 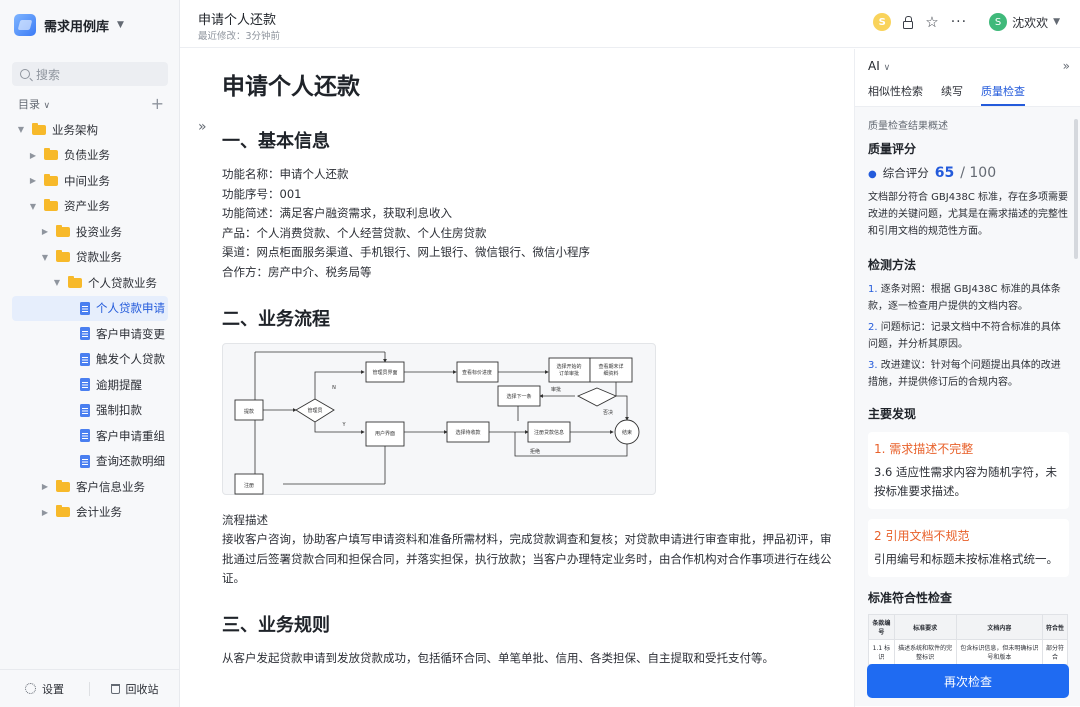 I want to click on header-actions: S ☆ ··· S 沈欢欢 ▼, so click(x=966, y=22).